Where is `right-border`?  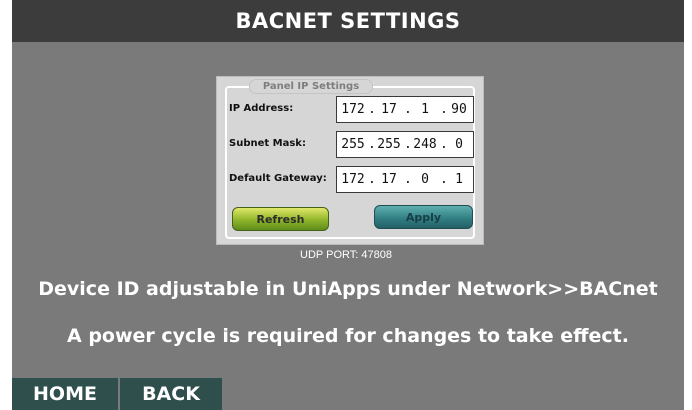
right-border is located at coordinates (688, 205).